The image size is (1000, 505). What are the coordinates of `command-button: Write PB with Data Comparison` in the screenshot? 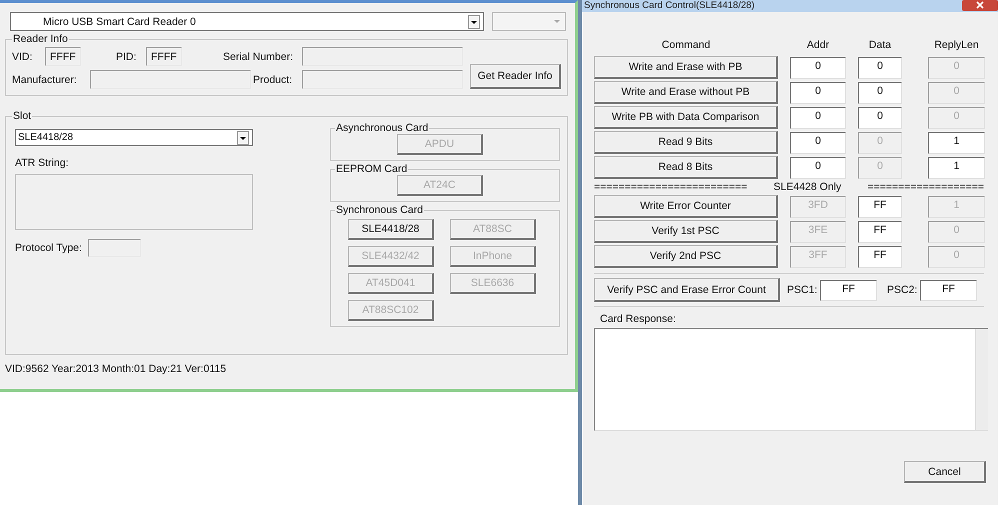 It's located at (686, 117).